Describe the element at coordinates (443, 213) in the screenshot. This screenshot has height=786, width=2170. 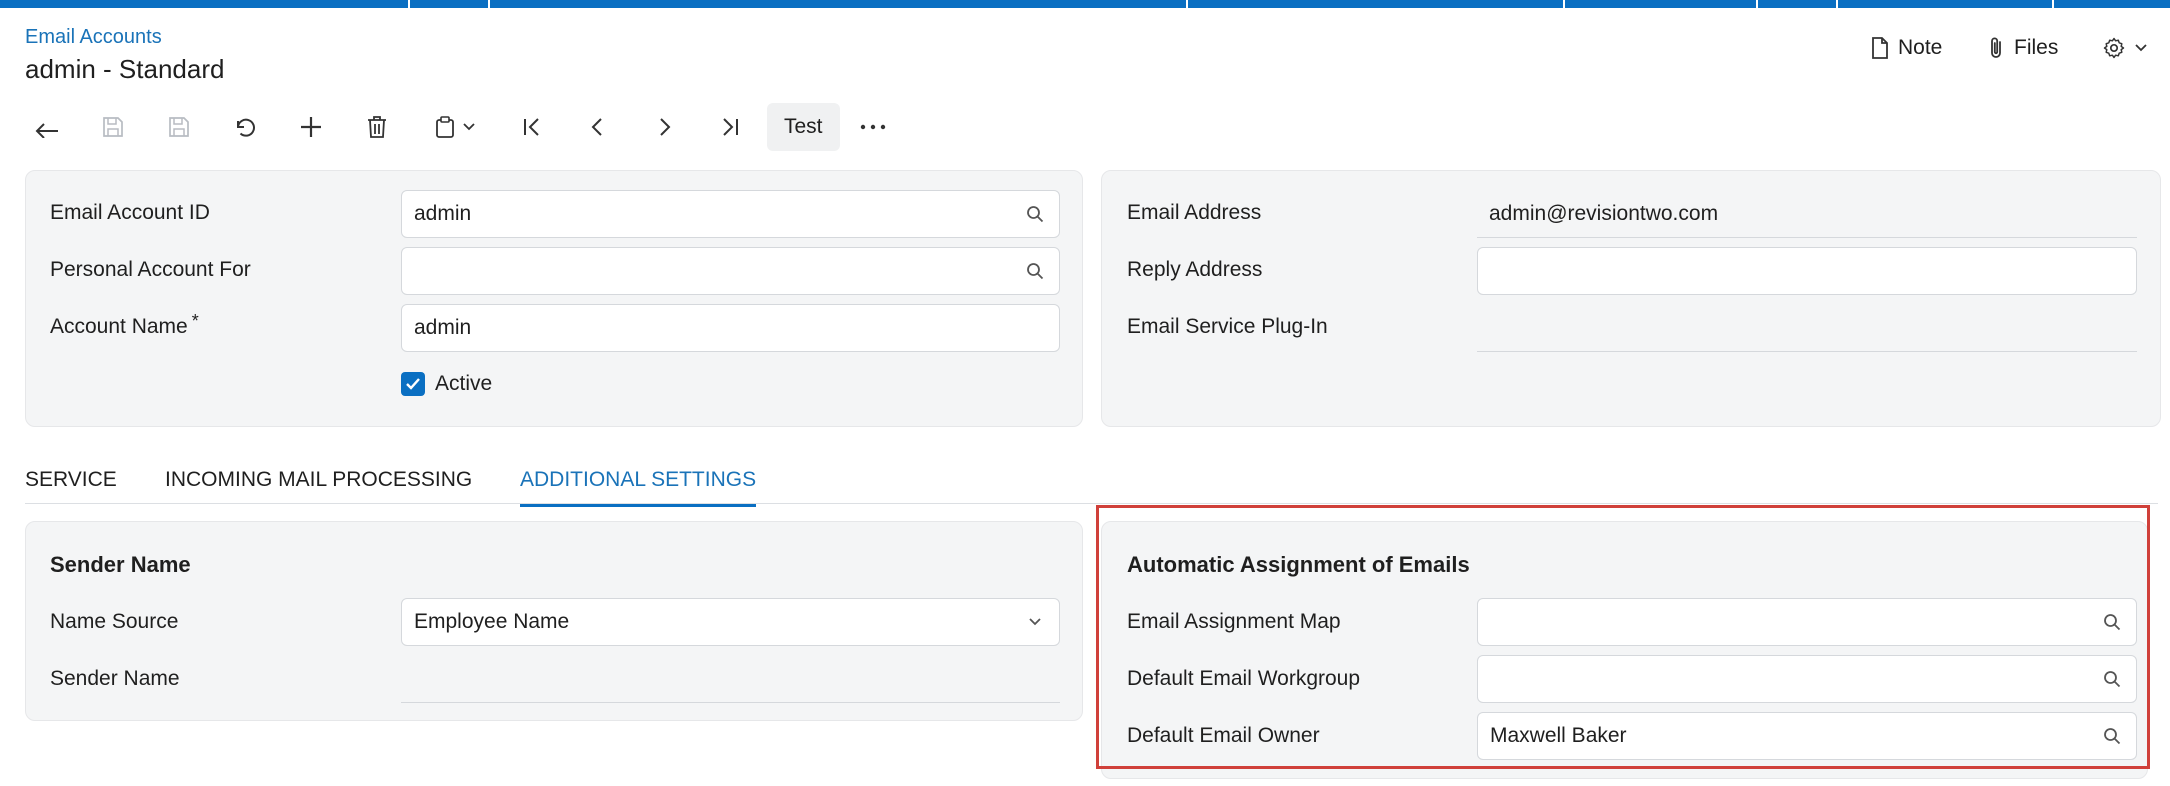
I see `email-account-id-value: admin` at that location.